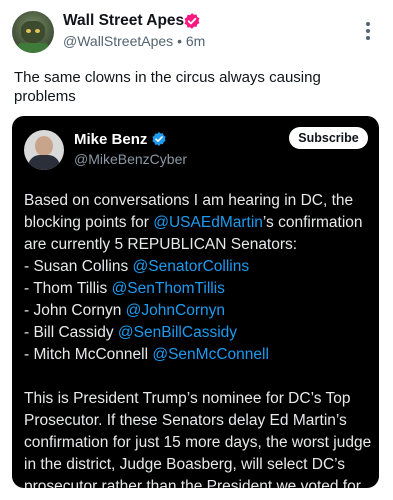  What do you see at coordinates (89, 222) in the screenshot?
I see `quote-text: blocking points for` at bounding box center [89, 222].